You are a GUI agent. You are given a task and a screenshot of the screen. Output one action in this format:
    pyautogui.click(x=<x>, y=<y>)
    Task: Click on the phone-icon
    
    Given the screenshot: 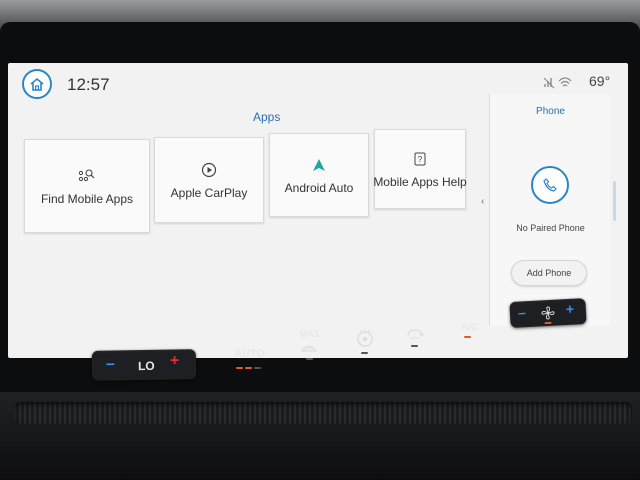 What is the action you would take?
    pyautogui.click(x=550, y=185)
    